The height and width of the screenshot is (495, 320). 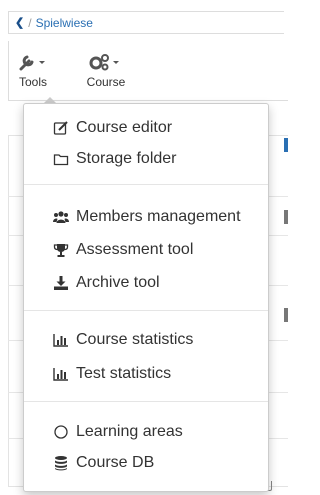 What do you see at coordinates (33, 61) in the screenshot?
I see `wrench-icon` at bounding box center [33, 61].